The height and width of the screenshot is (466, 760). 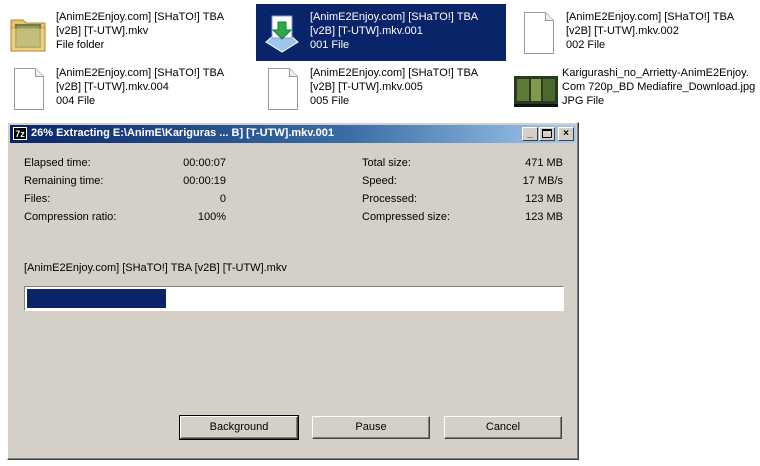 What do you see at coordinates (204, 181) in the screenshot?
I see `remaining-time-value: 00:00:19` at bounding box center [204, 181].